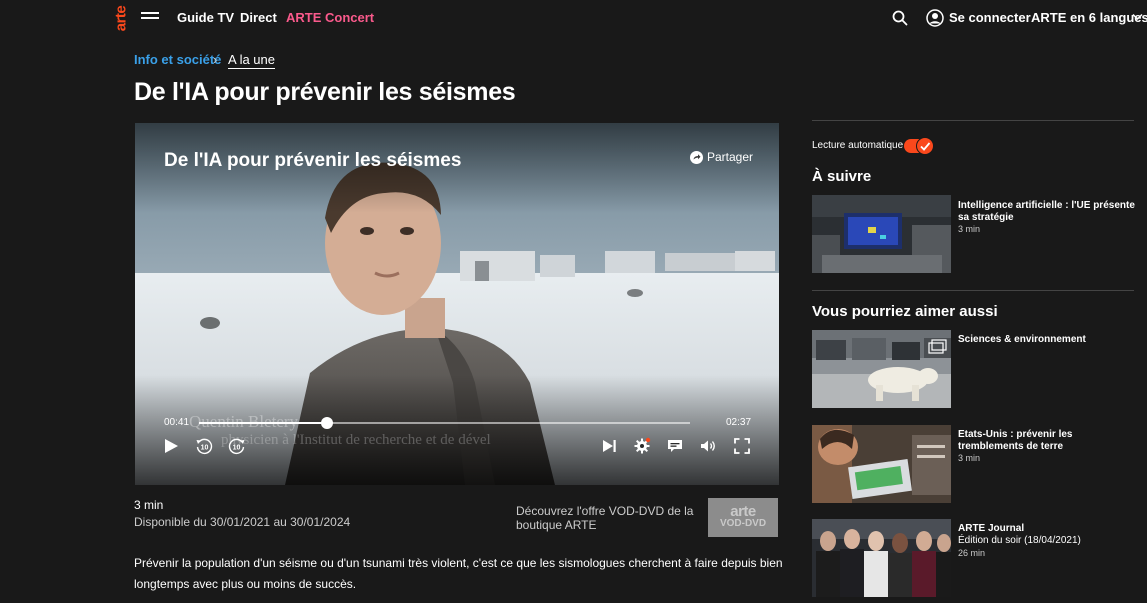  What do you see at coordinates (696, 157) in the screenshot?
I see `share-icon` at bounding box center [696, 157].